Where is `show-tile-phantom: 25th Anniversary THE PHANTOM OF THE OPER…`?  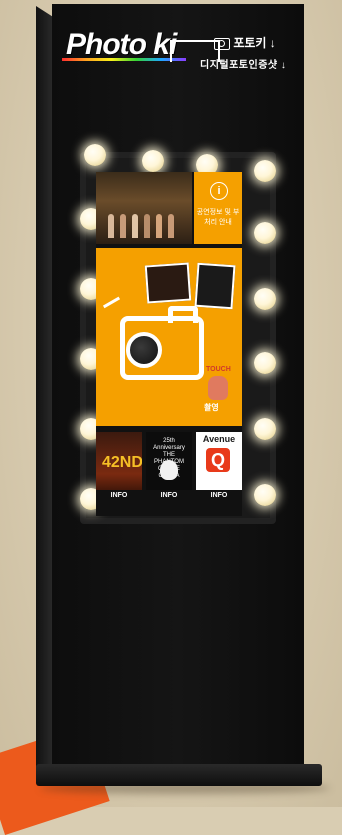
show-tile-phantom: 25th Anniversary THE PHANTOM OF THE OPER… is located at coordinates (169, 467).